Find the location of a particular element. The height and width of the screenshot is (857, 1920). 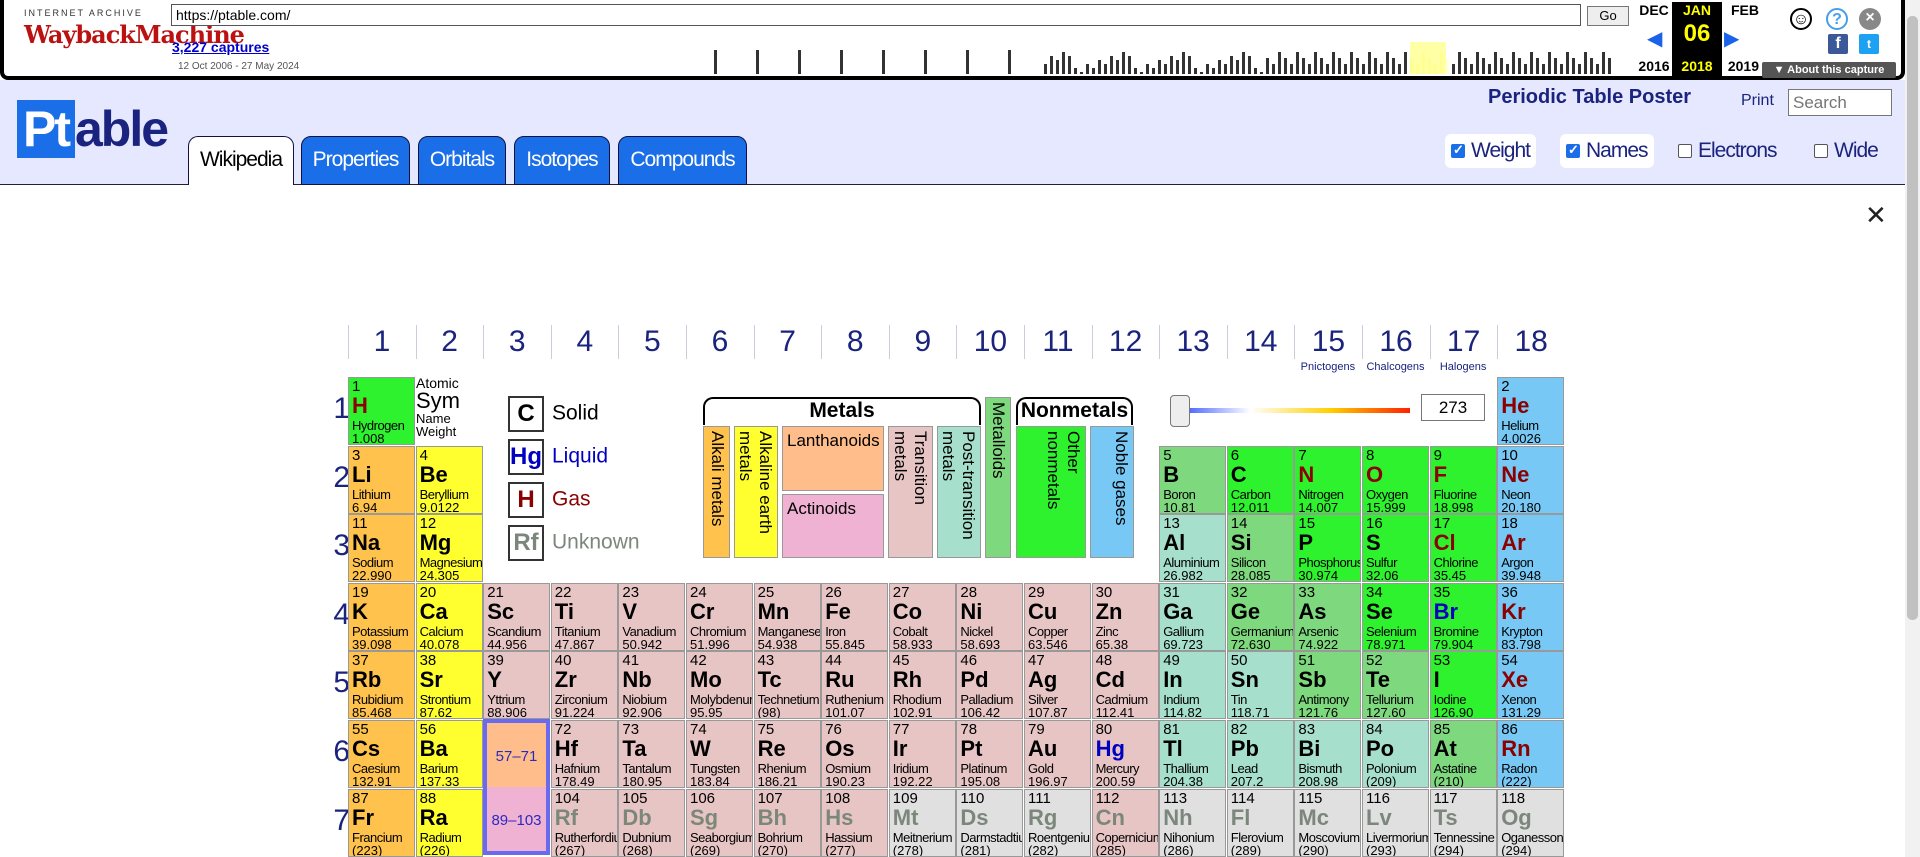

element-tile: 29 Cu Copper 63.546 is located at coordinates (1057, 616).